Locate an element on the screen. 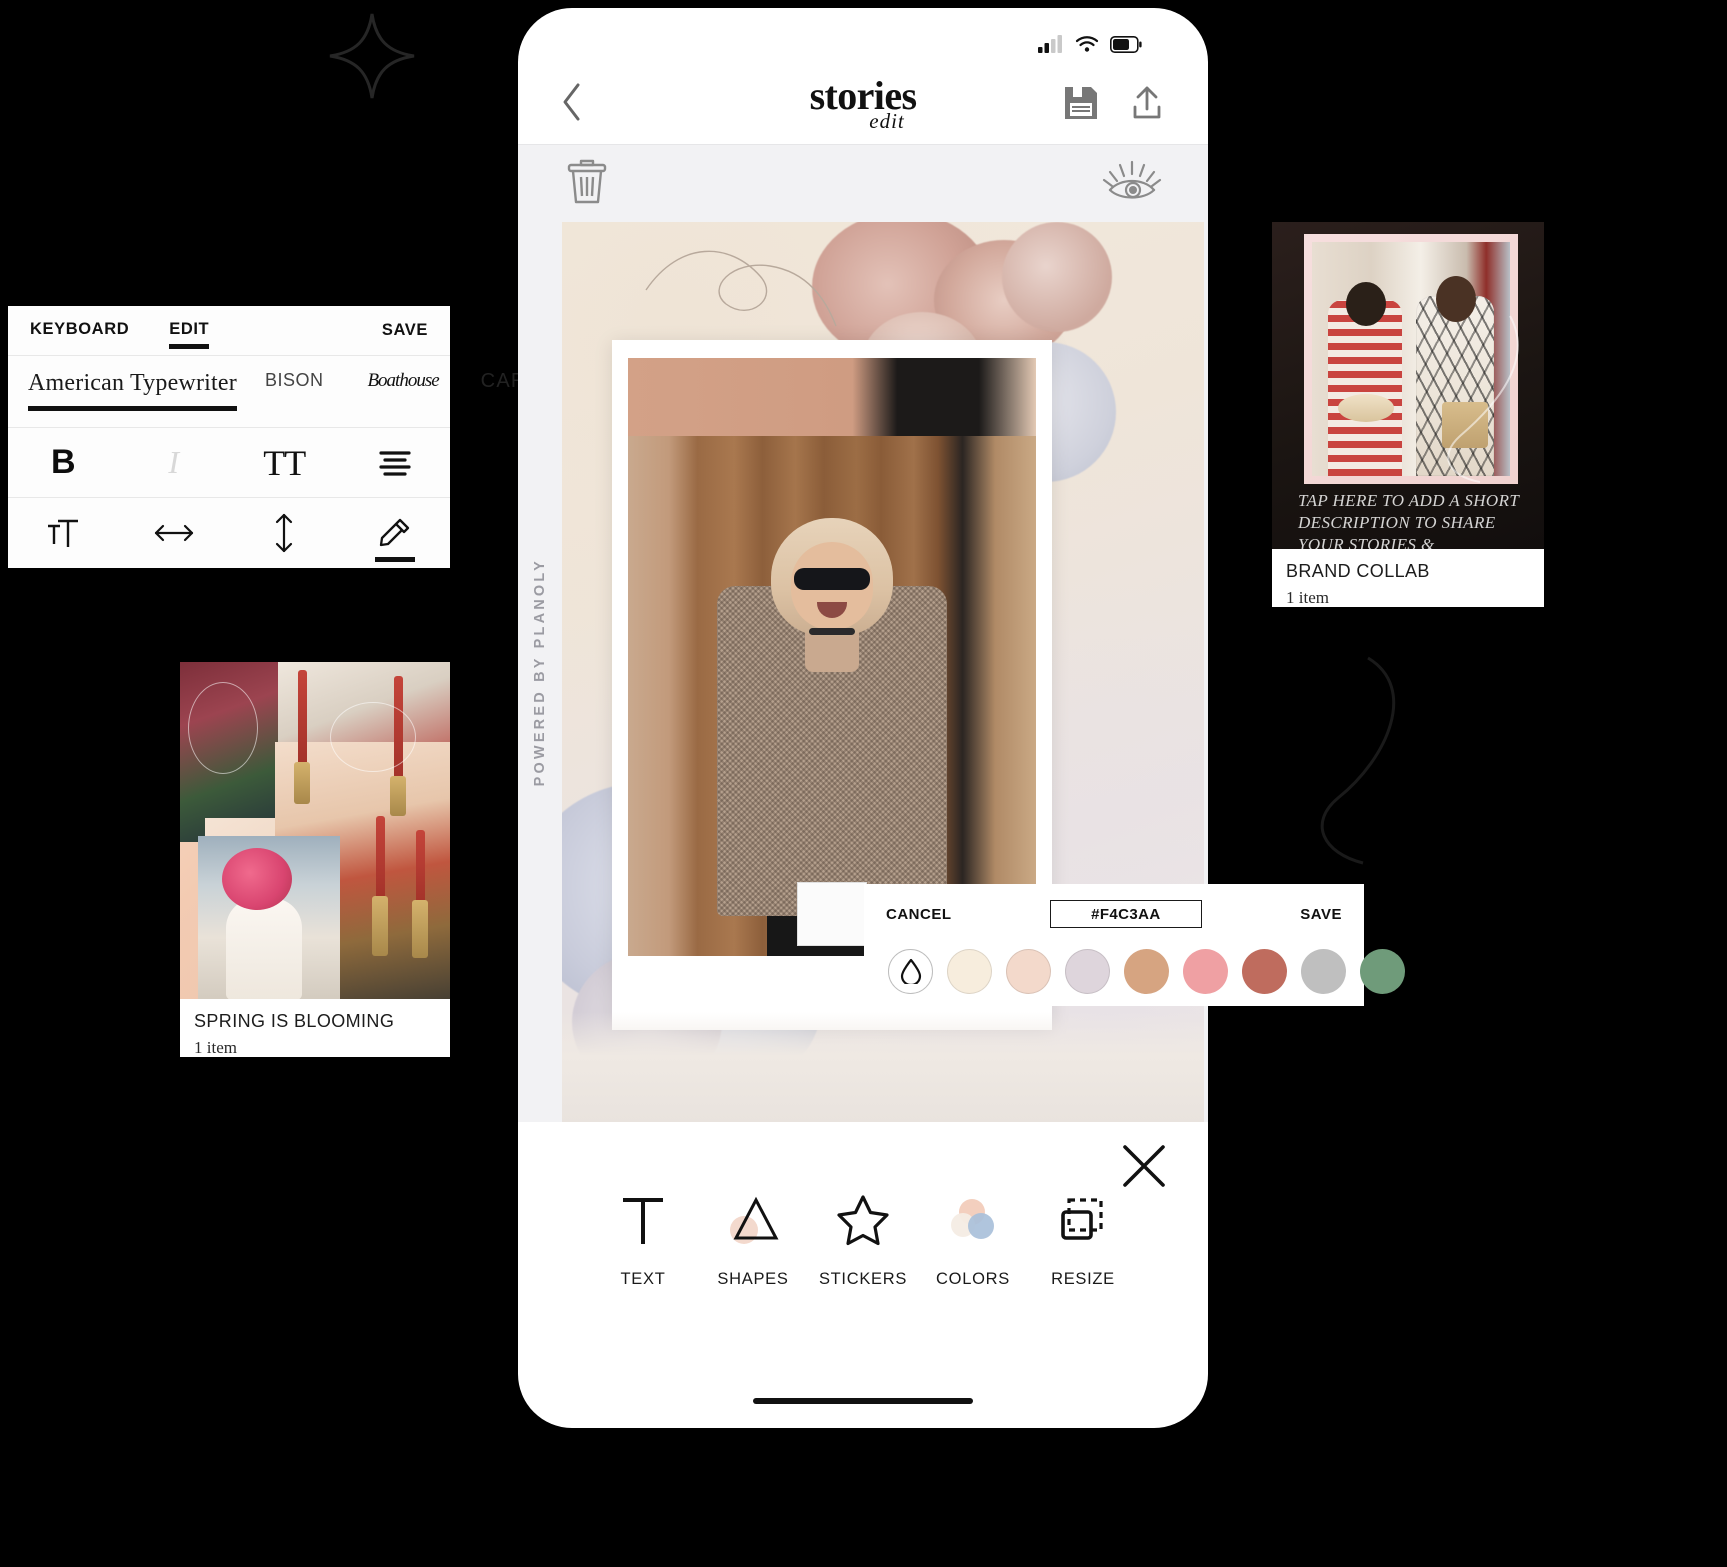  tool-stickers: STICKERS is located at coordinates (863, 1239).